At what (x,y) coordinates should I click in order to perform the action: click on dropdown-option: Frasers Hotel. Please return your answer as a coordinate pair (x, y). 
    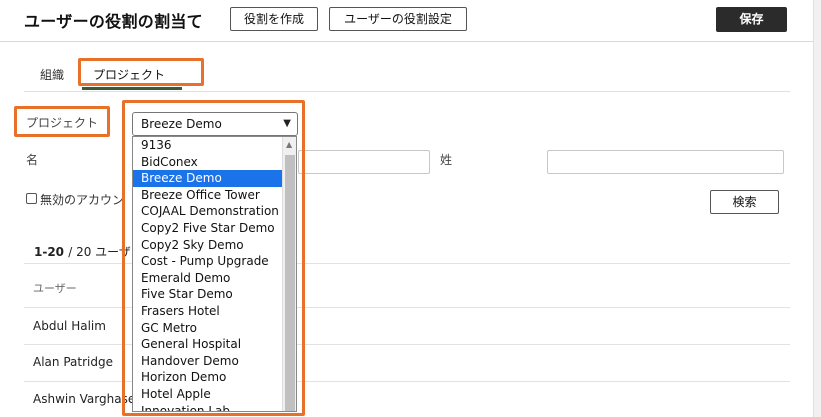
    Looking at the image, I should click on (214, 311).